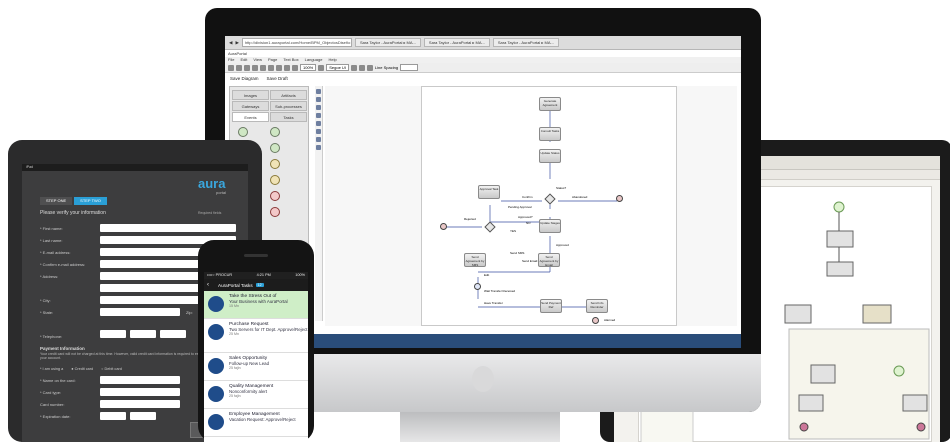 Image resolution: width=950 pixels, height=442 pixels. Describe the element at coordinates (212, 183) in the screenshot. I see `aura-logo: aura` at that location.